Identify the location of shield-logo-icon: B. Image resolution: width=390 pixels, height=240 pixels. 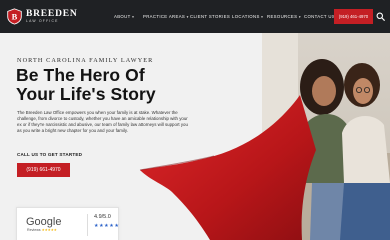
(14, 16).